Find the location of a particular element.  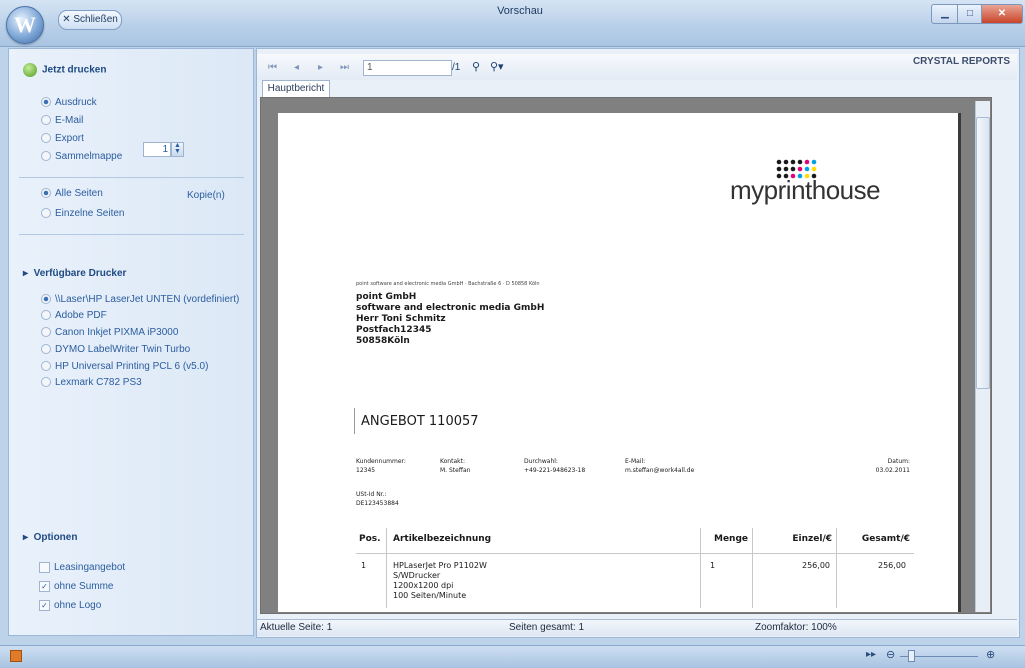

address-line: Postfach12345 is located at coordinates (394, 330).